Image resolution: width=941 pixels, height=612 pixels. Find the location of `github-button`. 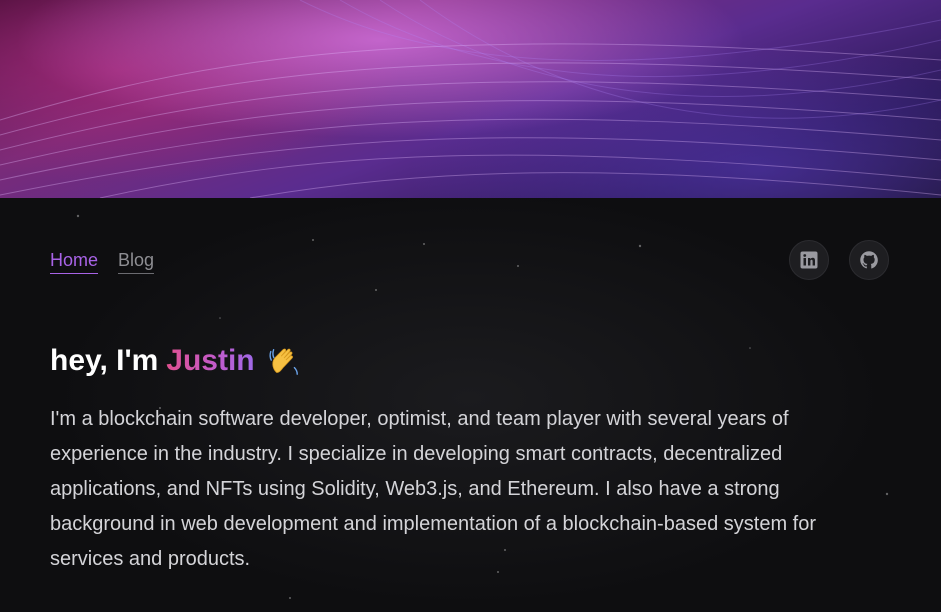

github-button is located at coordinates (869, 260).